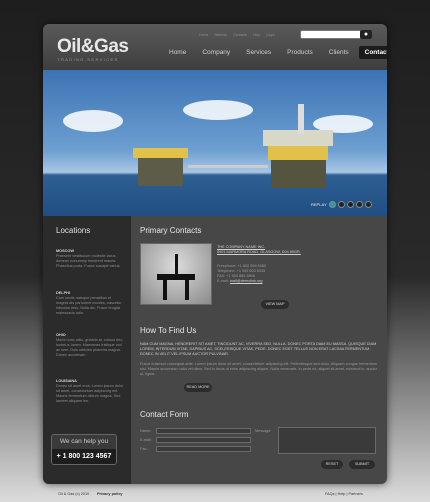  I want to click on fax-label: Fax:, so click(144, 449).